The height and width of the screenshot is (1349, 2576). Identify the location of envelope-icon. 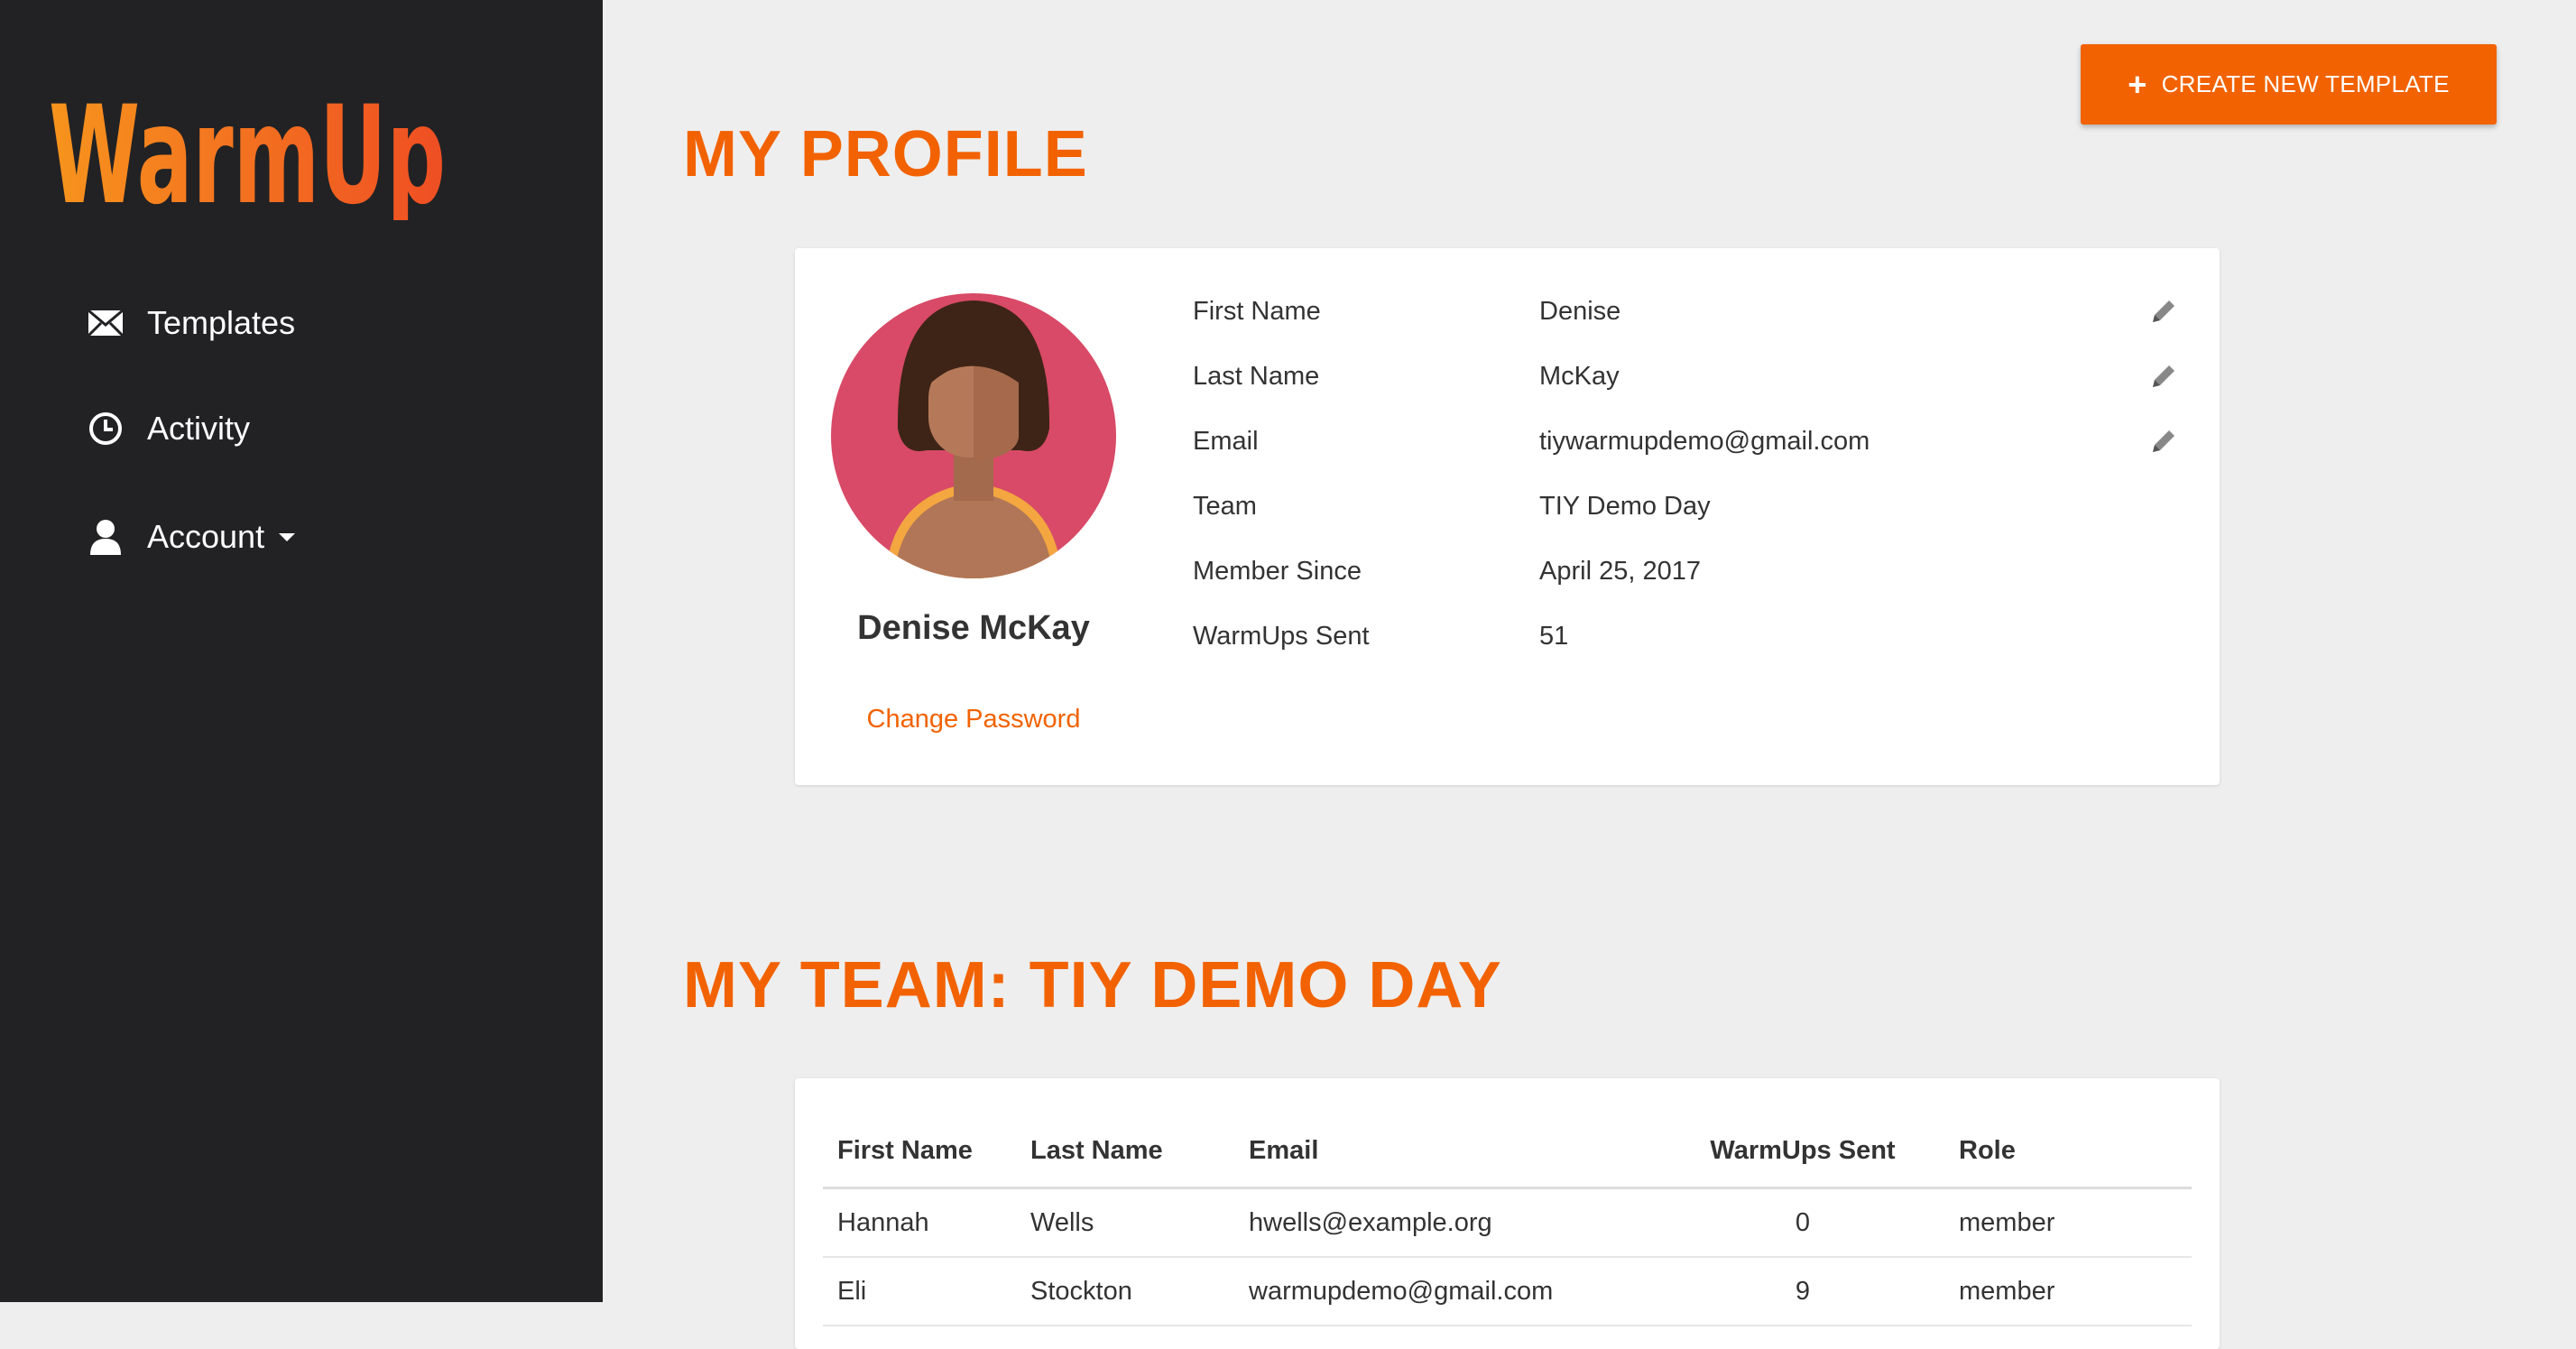
(105, 323).